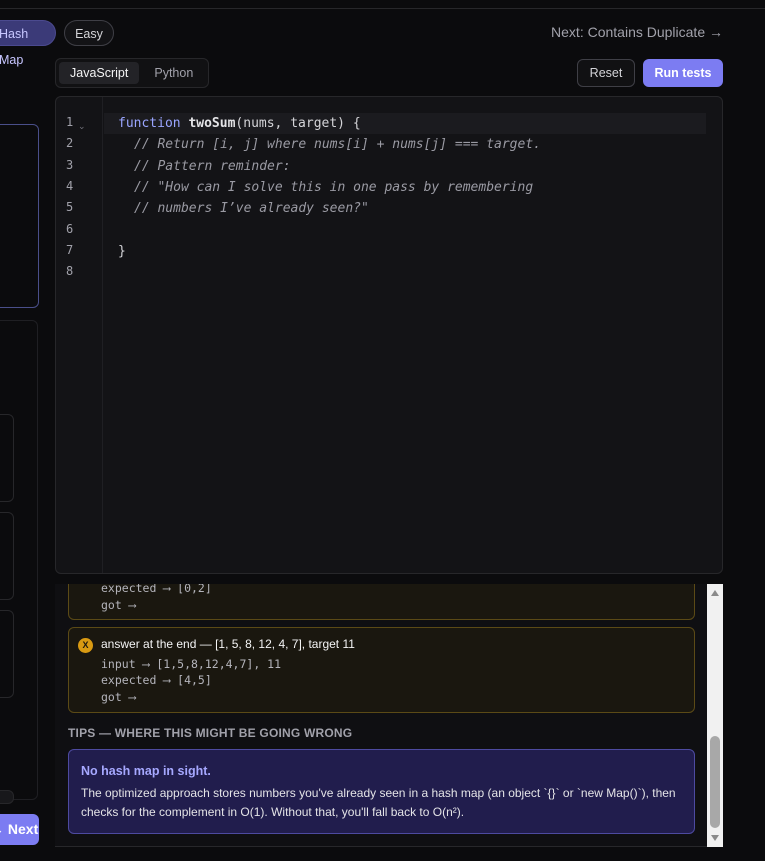  I want to click on results-scrollbar, so click(715, 715).